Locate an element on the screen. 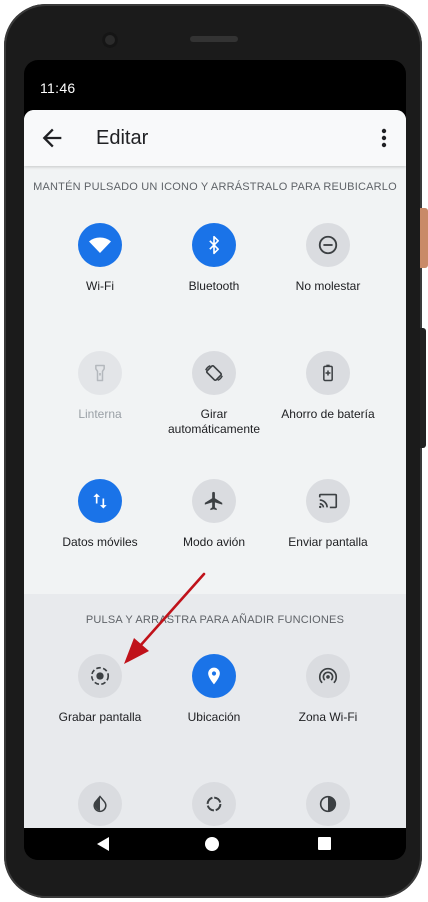 Image resolution: width=428 pixels, height=902 pixels. tile-wifi-circle is located at coordinates (100, 245).